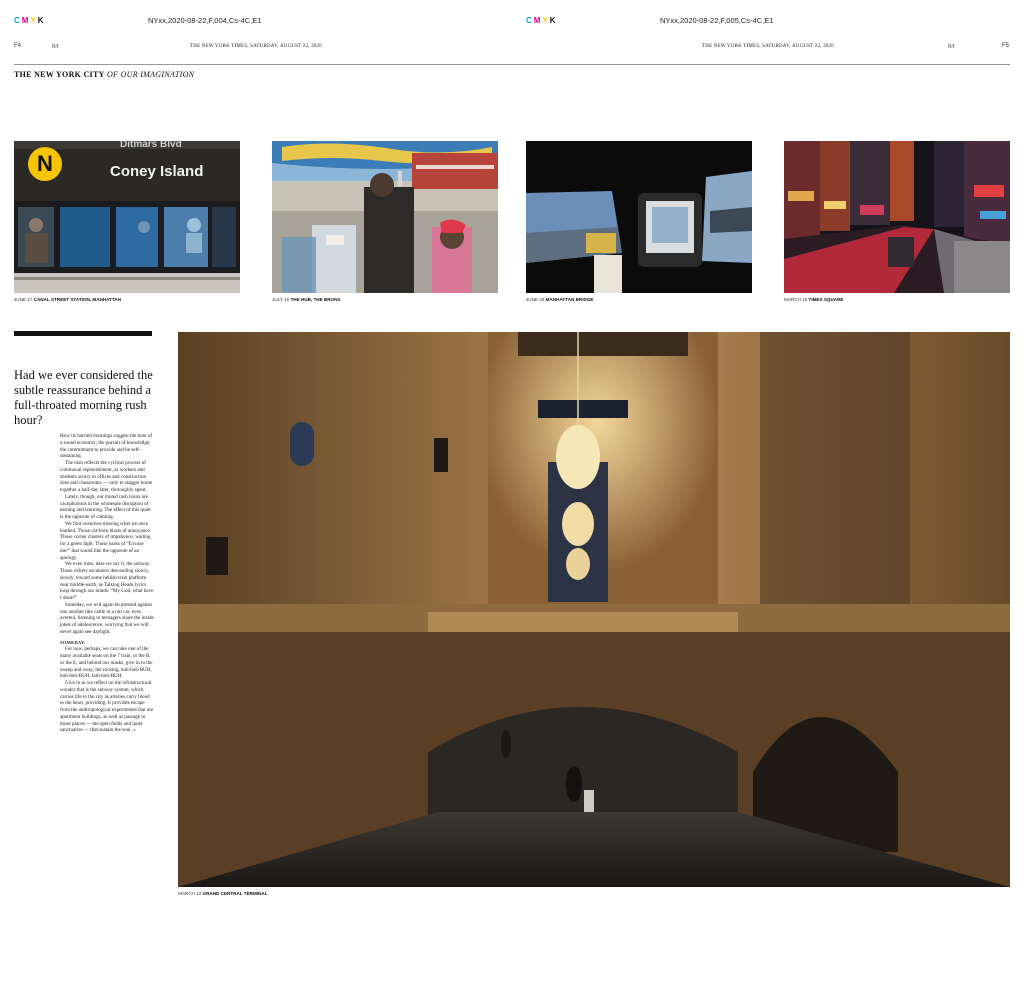  Describe the element at coordinates (235, 893) in the screenshot. I see `caption-place: GRAND CENTRAL TERMINAL` at that location.